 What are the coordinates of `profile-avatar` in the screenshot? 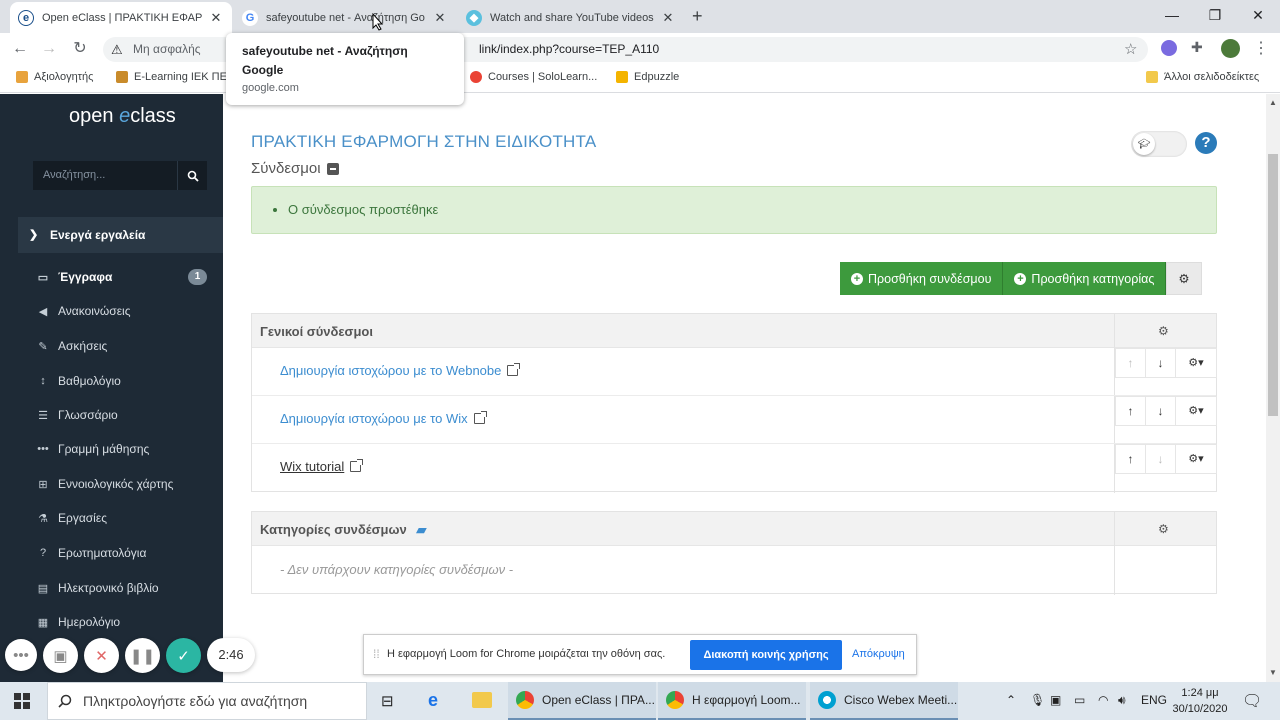 It's located at (1230, 48).